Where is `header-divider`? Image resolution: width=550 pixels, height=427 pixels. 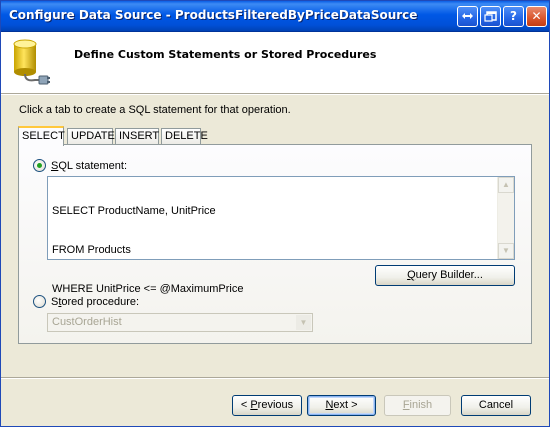
header-divider is located at coordinates (275, 94).